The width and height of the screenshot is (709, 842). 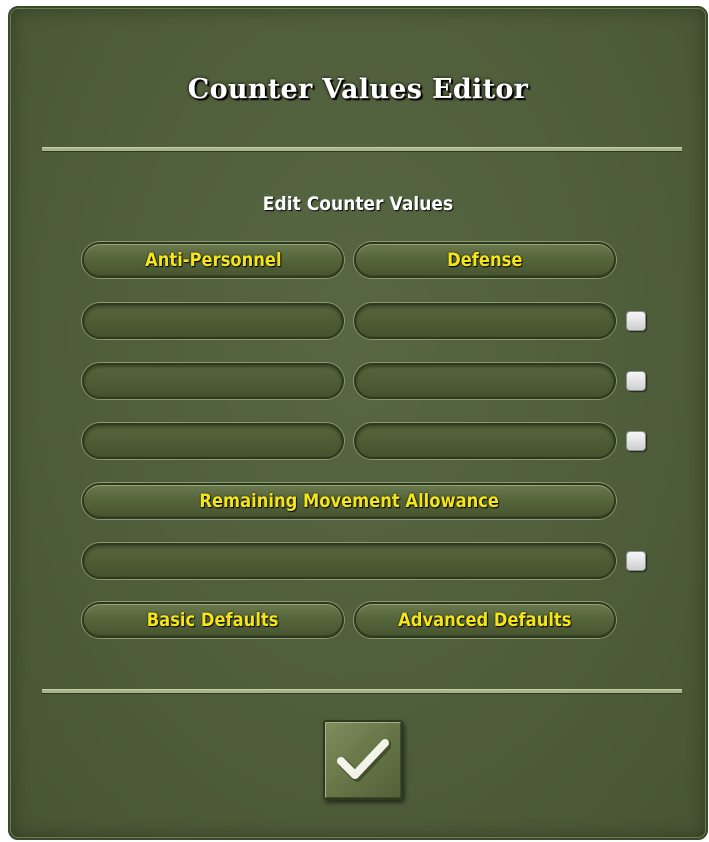 I want to click on row-3-checkbox, so click(x=636, y=441).